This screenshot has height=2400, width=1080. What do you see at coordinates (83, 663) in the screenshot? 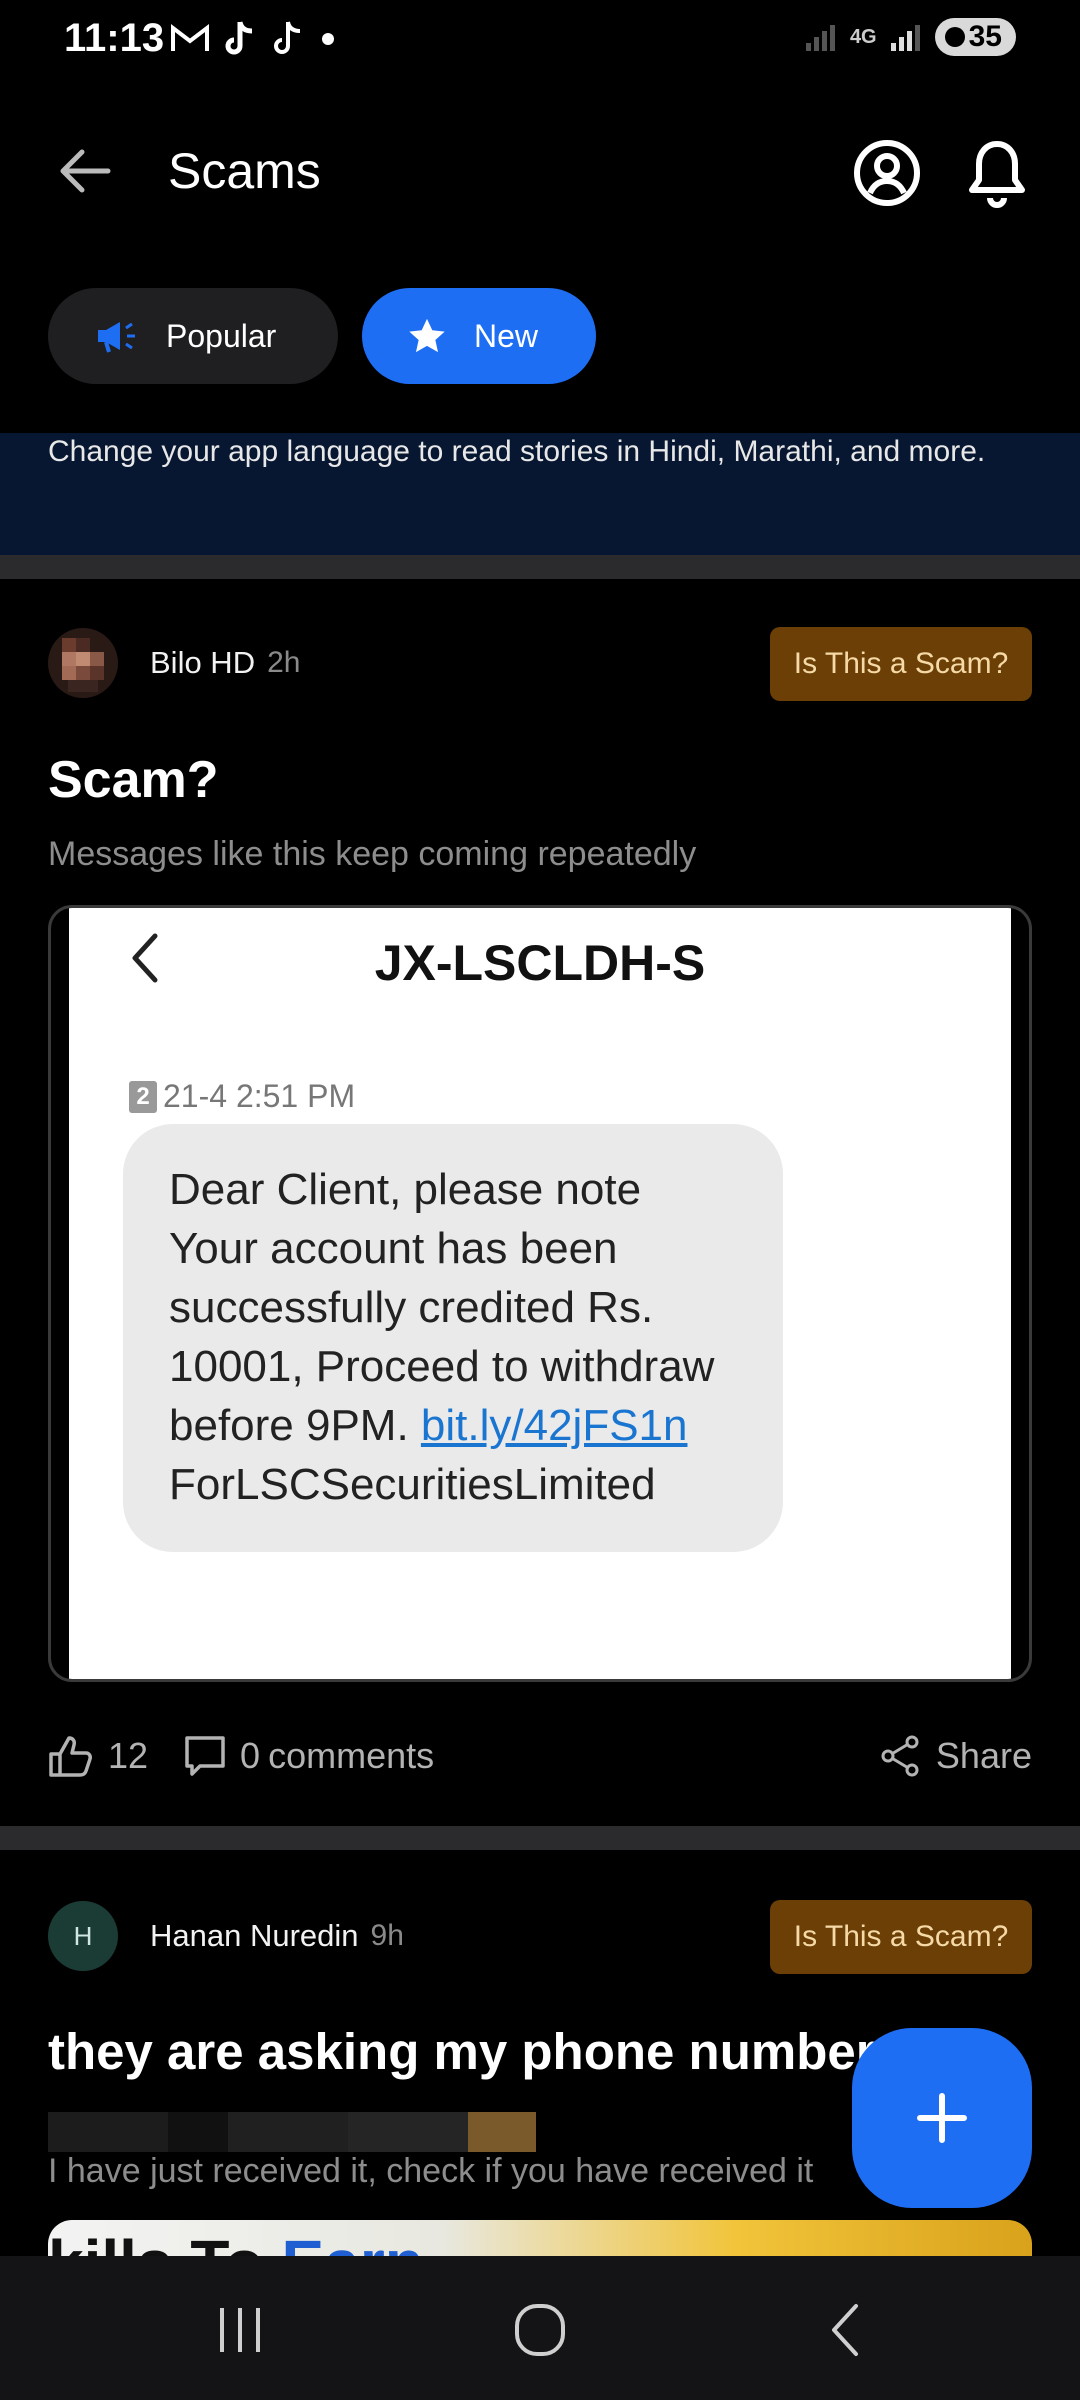
I see `avatar` at bounding box center [83, 663].